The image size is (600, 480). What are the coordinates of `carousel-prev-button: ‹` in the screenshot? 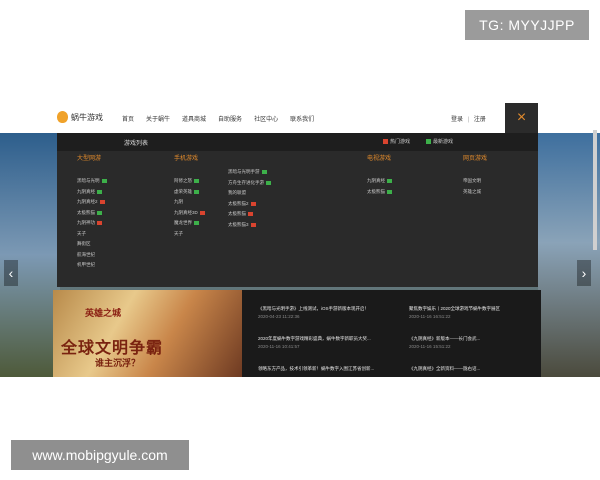 It's located at (11, 273).